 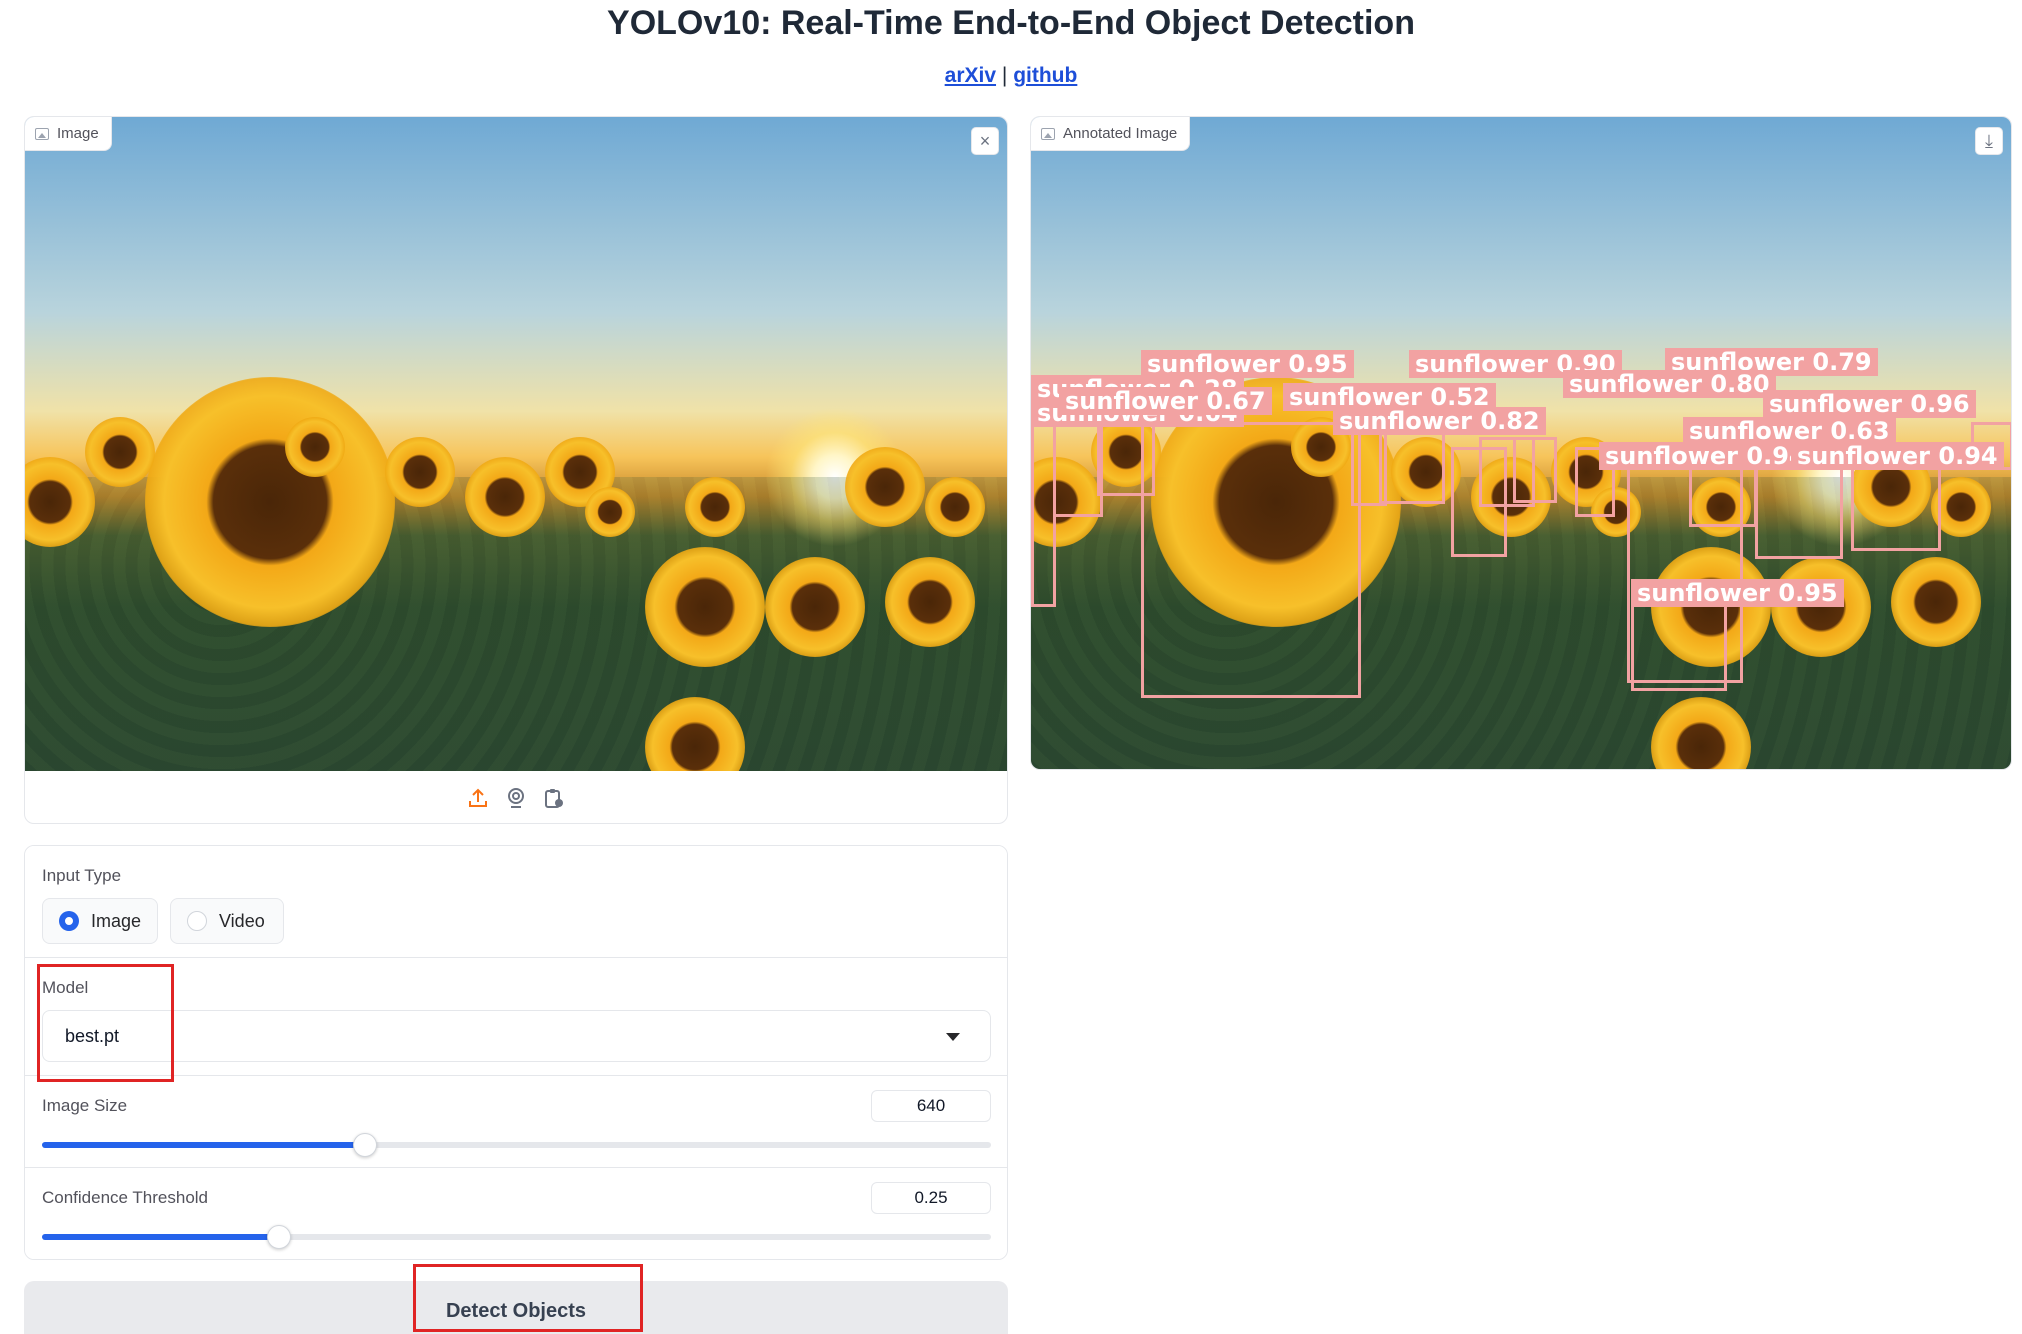 I want to click on image-size-label: Image Size, so click(x=85, y=1105).